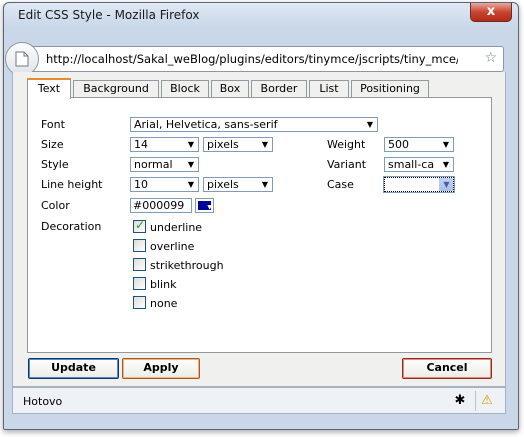 The image size is (524, 437). Describe the element at coordinates (487, 401) in the screenshot. I see `warning-icon: ⚠` at that location.